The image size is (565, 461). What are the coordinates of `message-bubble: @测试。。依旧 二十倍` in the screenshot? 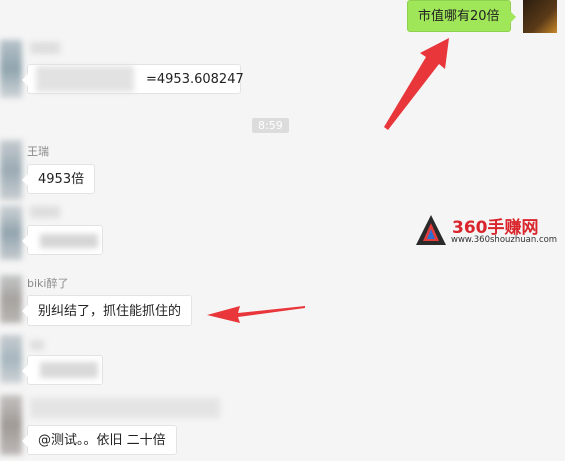 It's located at (99, 440).